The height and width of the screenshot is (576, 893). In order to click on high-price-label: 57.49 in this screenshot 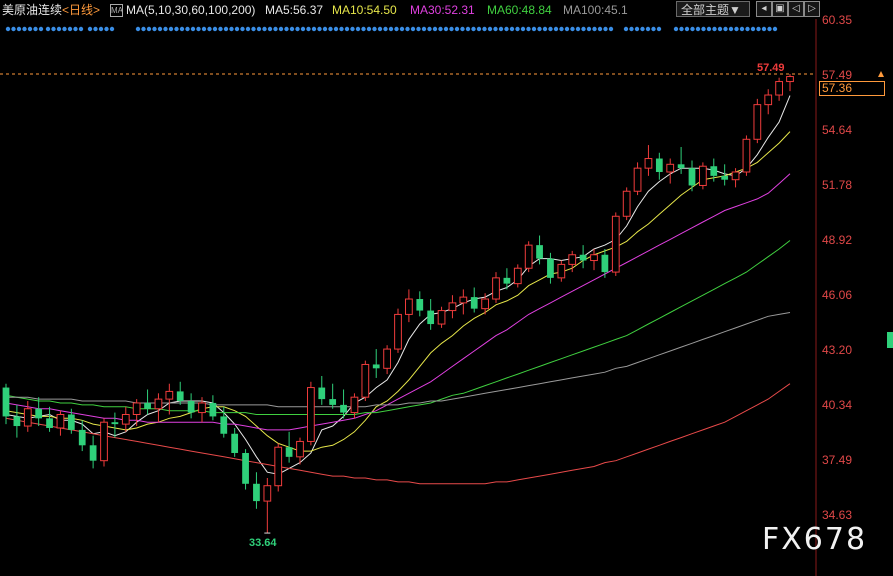, I will do `click(771, 68)`.